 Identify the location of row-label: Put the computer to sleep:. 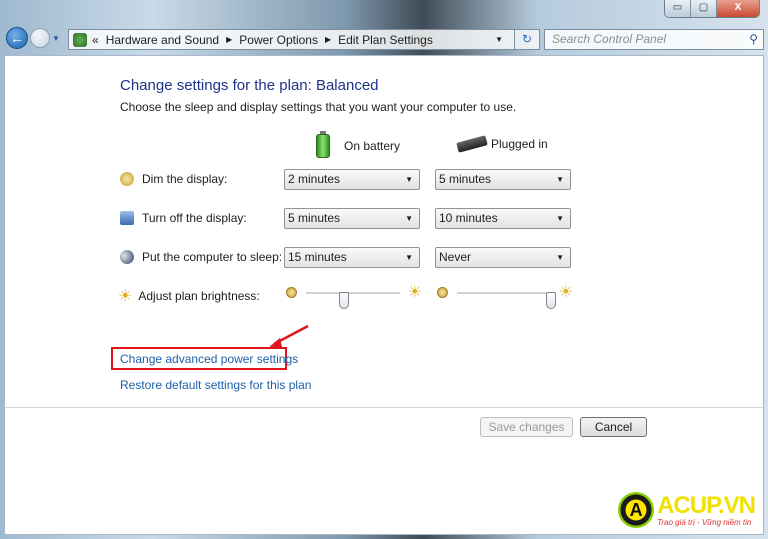
(212, 257).